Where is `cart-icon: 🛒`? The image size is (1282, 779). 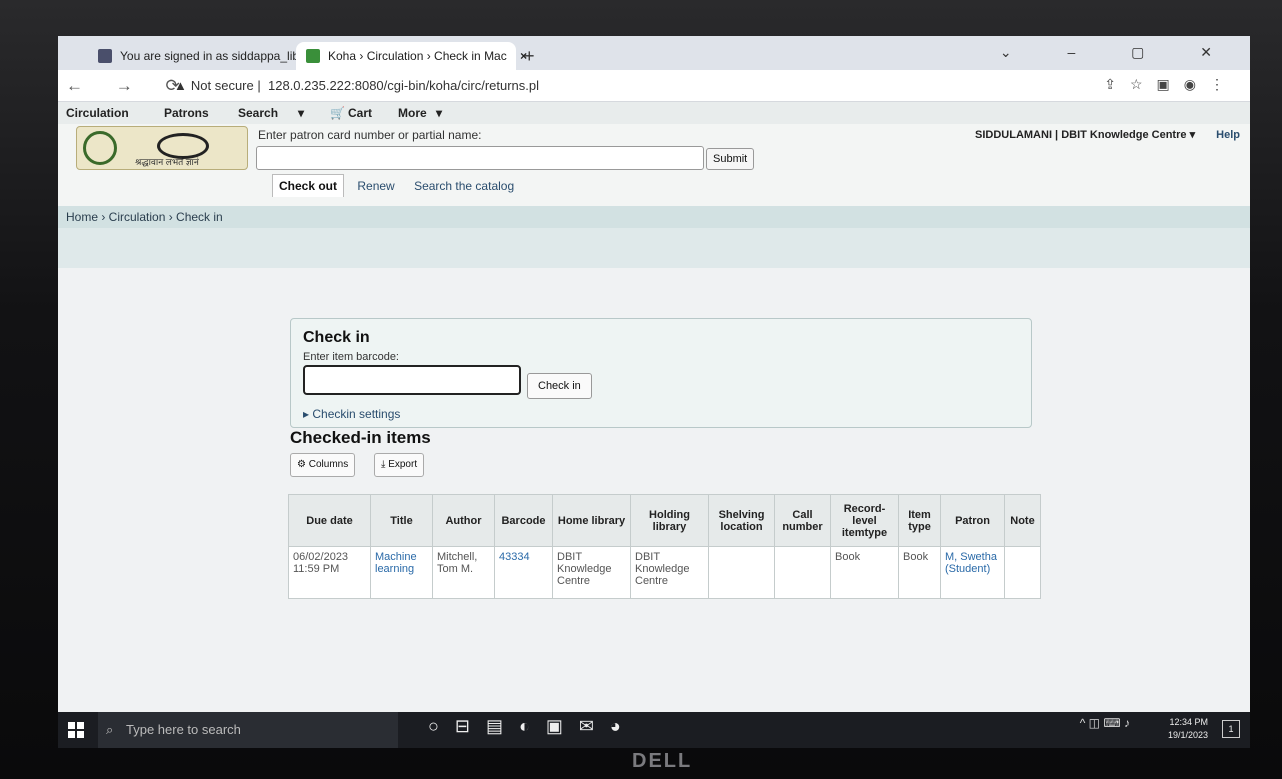
cart-icon: 🛒 is located at coordinates (337, 113).